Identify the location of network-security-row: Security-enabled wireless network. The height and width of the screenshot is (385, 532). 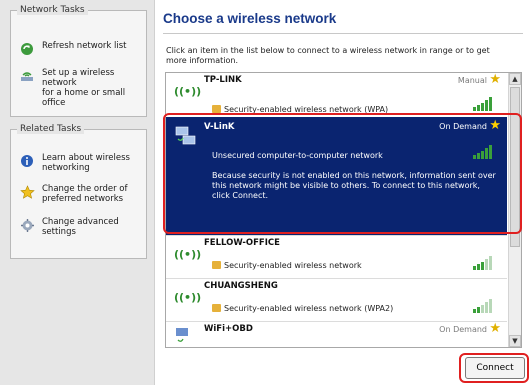
(287, 265).